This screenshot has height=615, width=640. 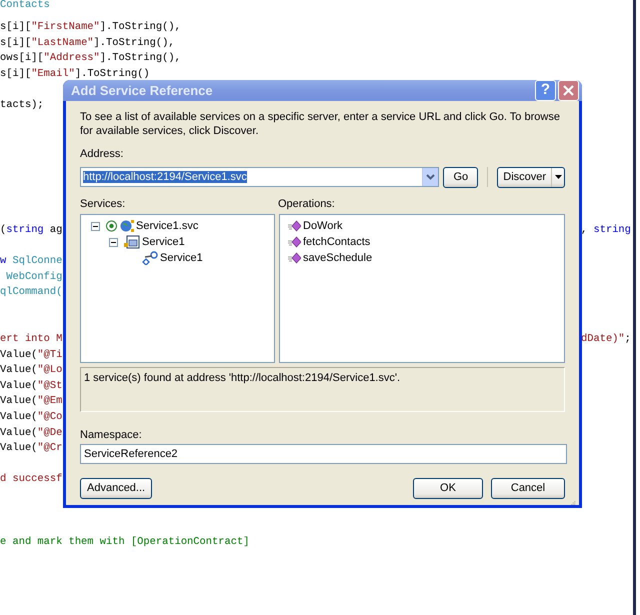 I want to click on close-icon, so click(x=568, y=90).